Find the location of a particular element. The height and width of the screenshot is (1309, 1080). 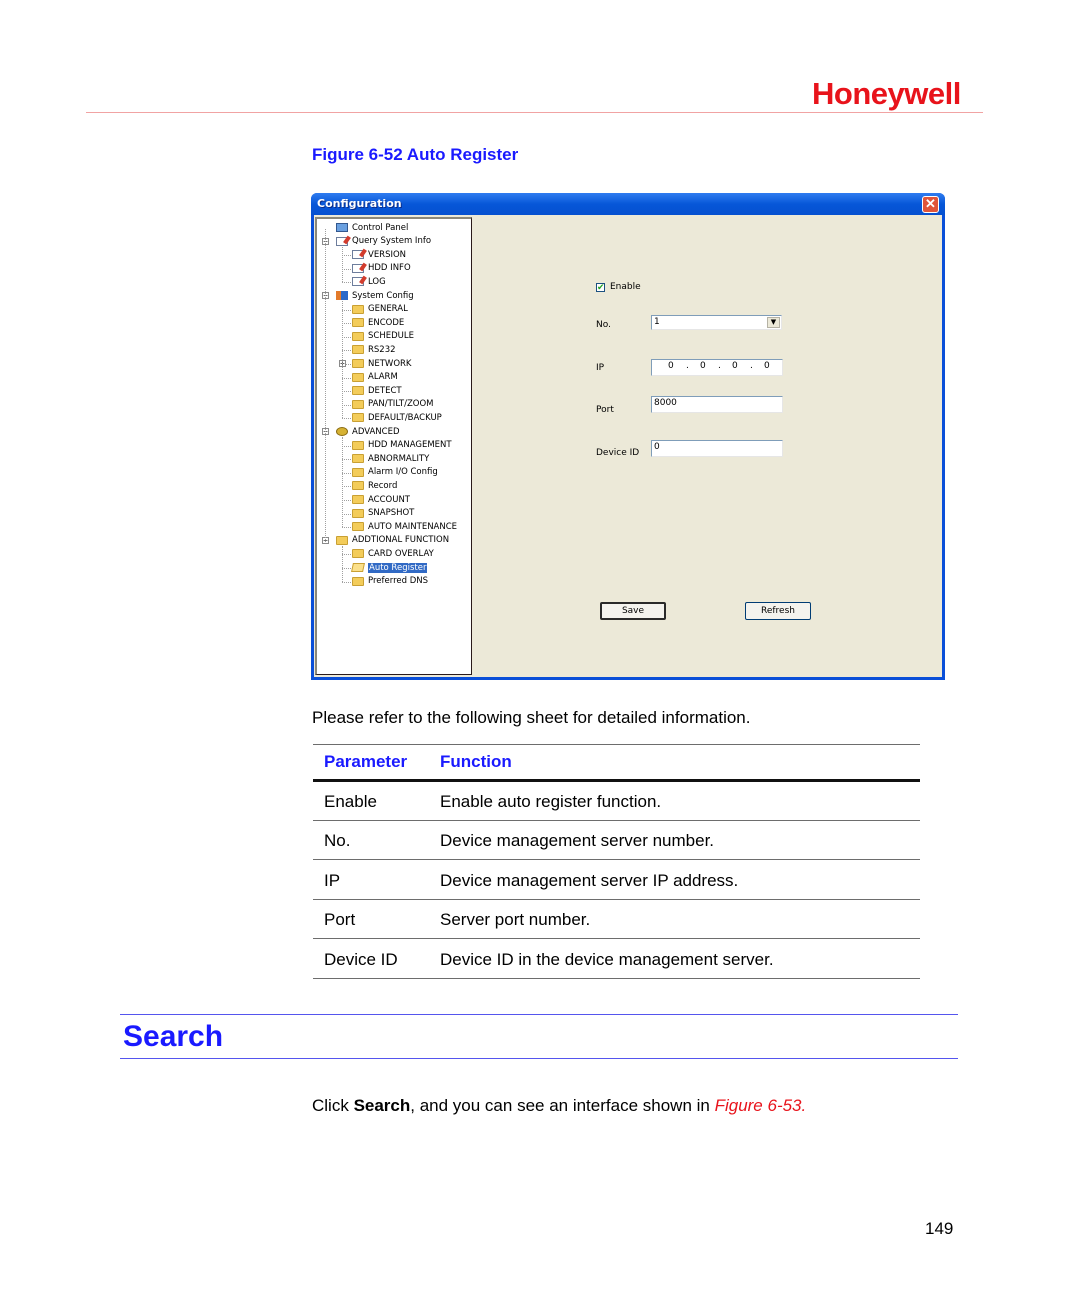

tree-item: ALARM is located at coordinates (375, 377).